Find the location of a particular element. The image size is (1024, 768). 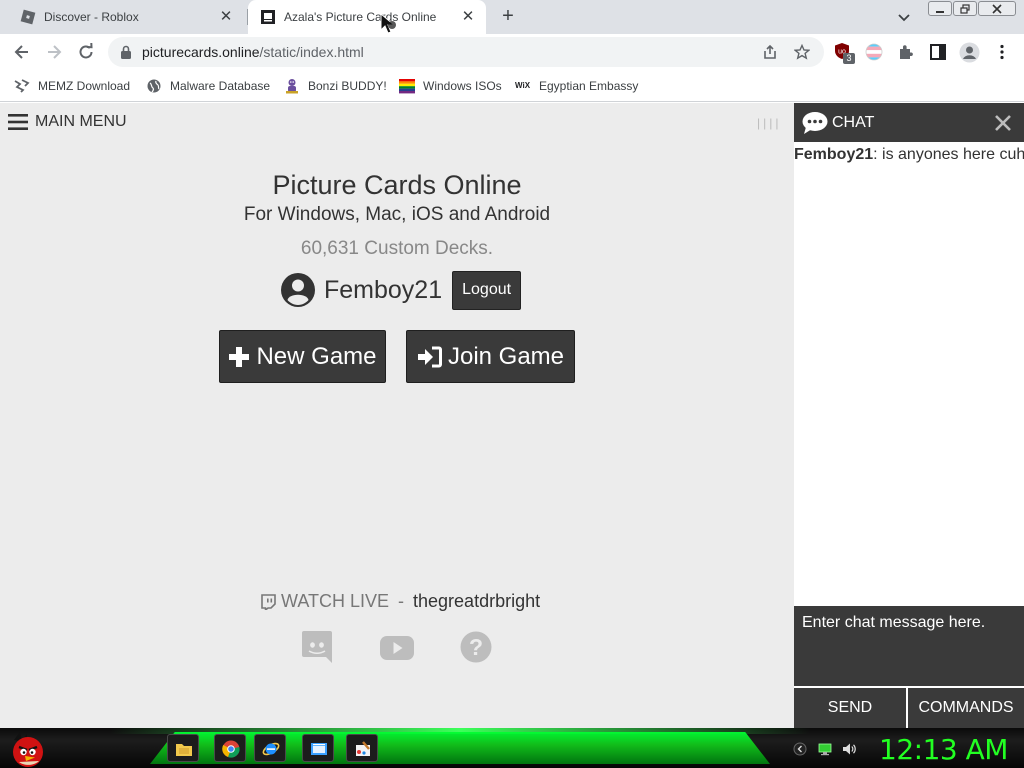

side-panel-icon is located at coordinates (938, 52).